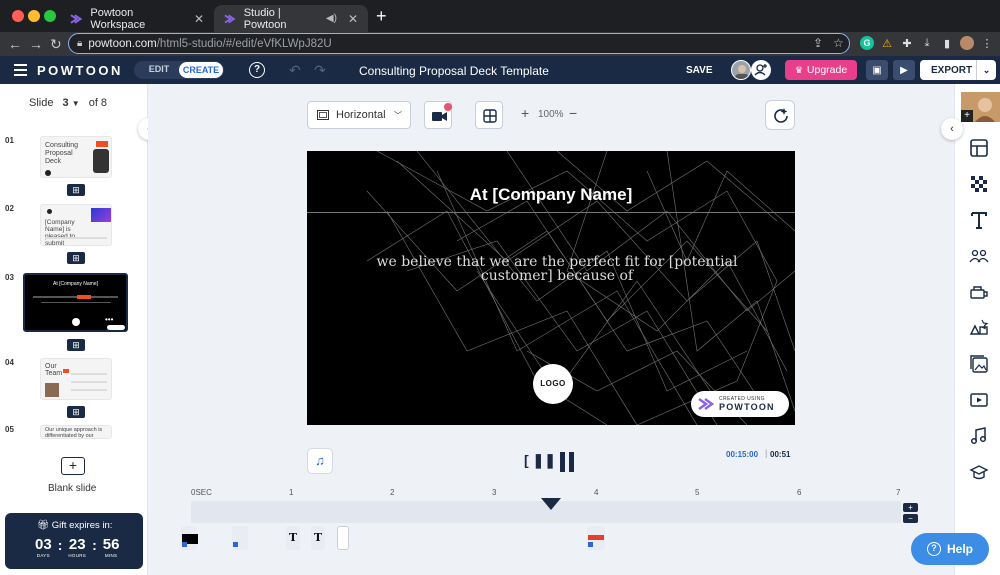  What do you see at coordinates (50, 16) in the screenshot?
I see `maximize-window-icon` at bounding box center [50, 16].